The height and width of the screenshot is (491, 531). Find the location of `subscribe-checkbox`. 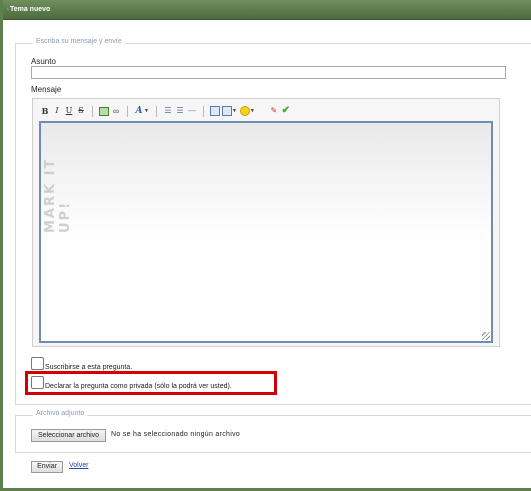

subscribe-checkbox is located at coordinates (37, 363).